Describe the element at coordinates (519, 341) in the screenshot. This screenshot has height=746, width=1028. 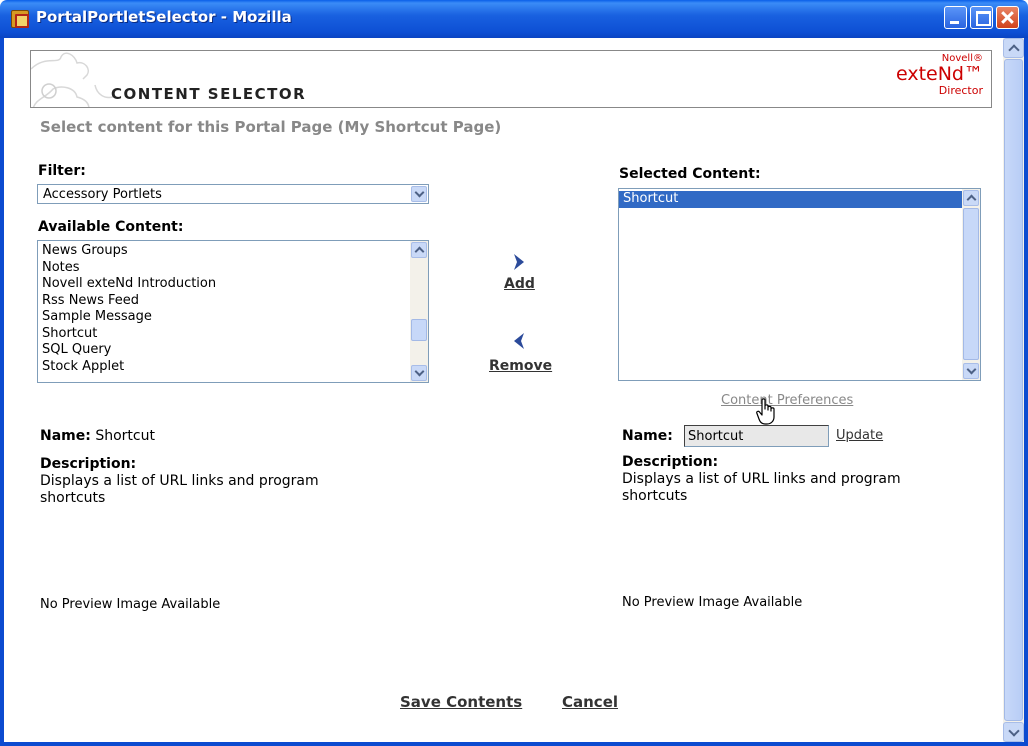
I see `chevron-left-icon` at that location.